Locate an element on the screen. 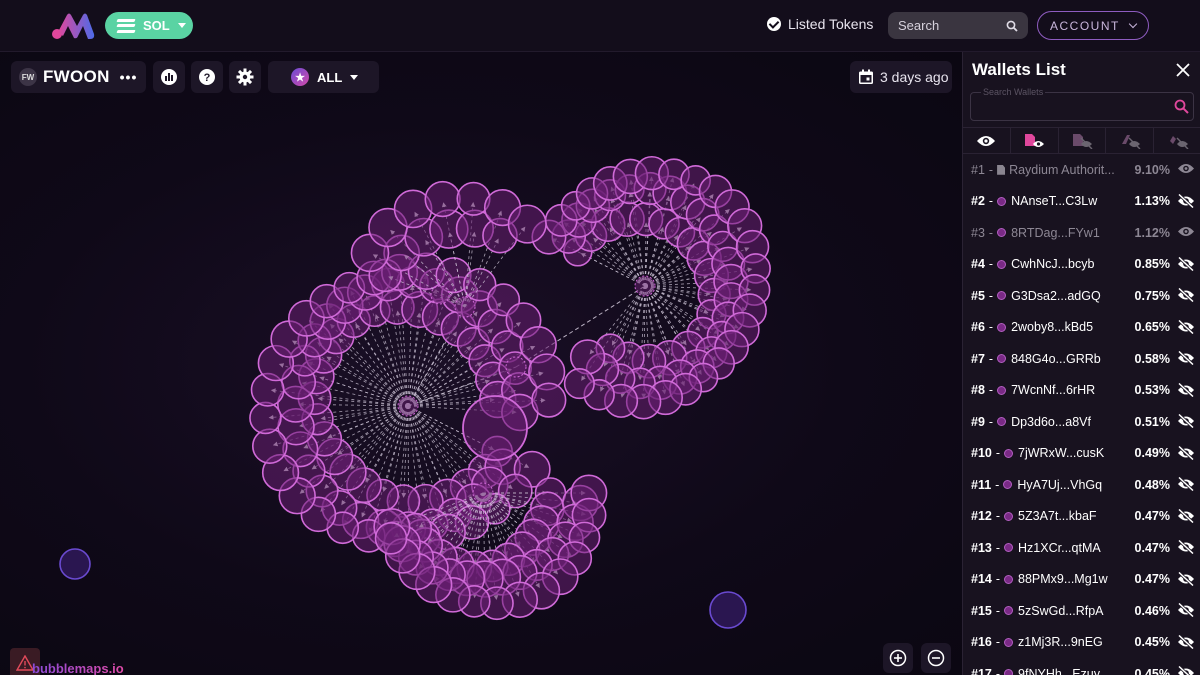 This screenshot has height=675, width=1200. wallet-row: #5- G3Dsa2...adGQ 0.75% is located at coordinates (1081, 296).